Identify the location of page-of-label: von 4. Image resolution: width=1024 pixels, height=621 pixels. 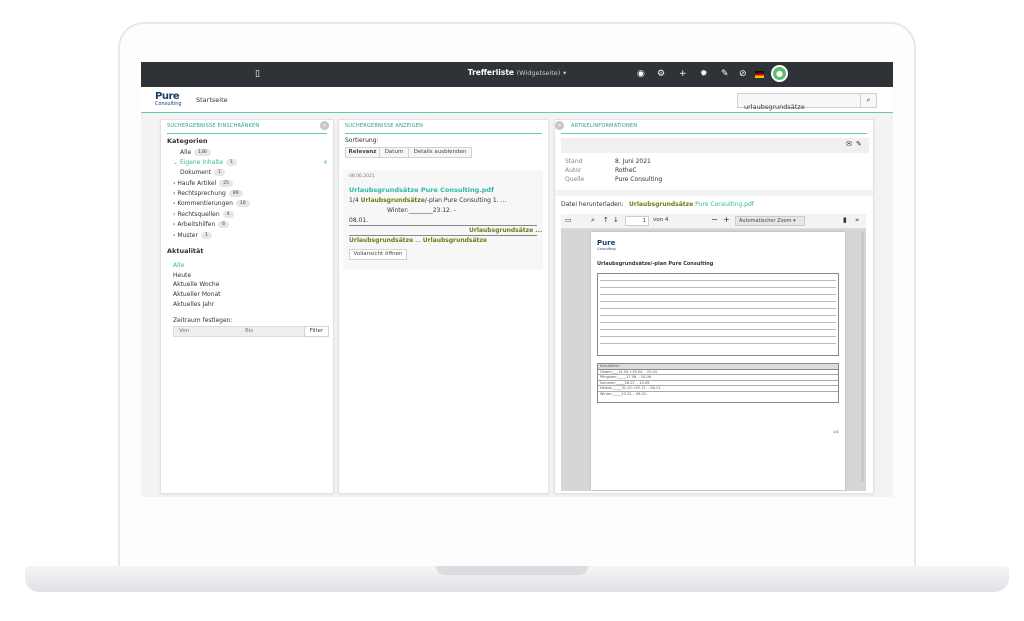
(661, 220).